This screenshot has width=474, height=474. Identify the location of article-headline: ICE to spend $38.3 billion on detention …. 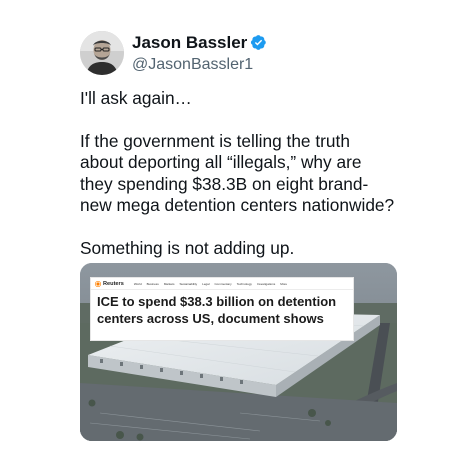
(223, 310).